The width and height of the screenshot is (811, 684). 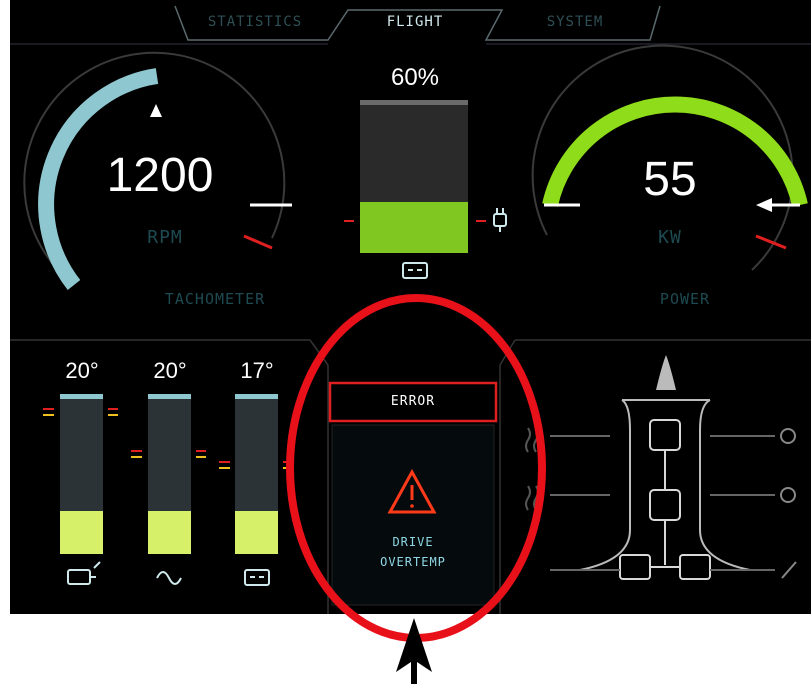 I want to click on controller-node-icon, so click(x=665, y=505).